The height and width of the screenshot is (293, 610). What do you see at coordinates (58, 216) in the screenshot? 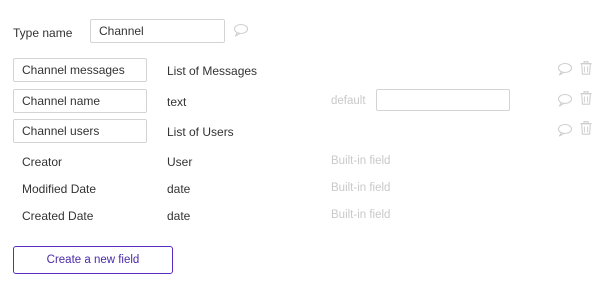
I see `builtin-field-name: Created Date` at bounding box center [58, 216].